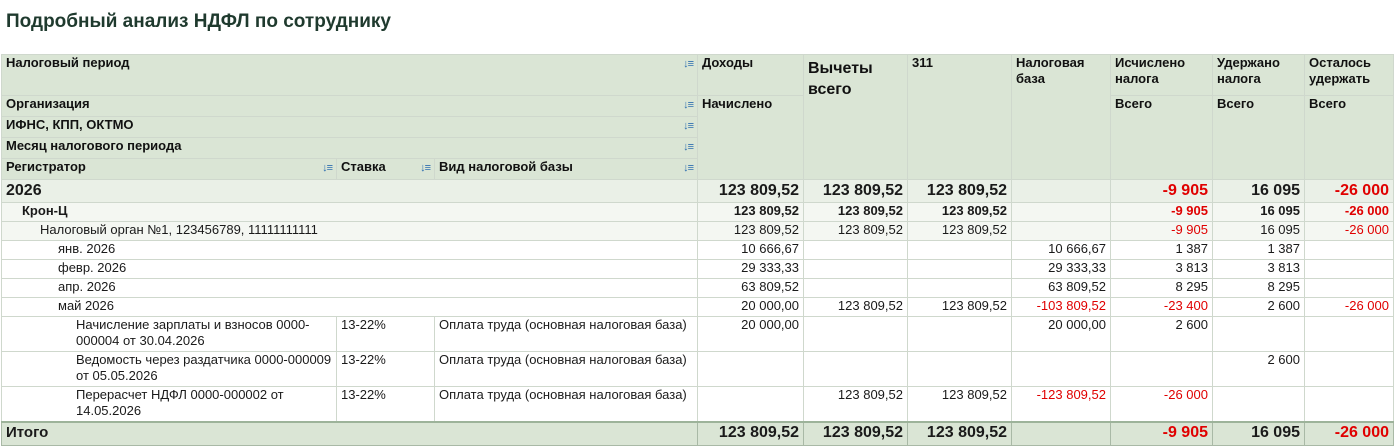  Describe the element at coordinates (349, 148) in the screenshot. I see `header-month: ↓≡ Месяц налогового периода` at that location.